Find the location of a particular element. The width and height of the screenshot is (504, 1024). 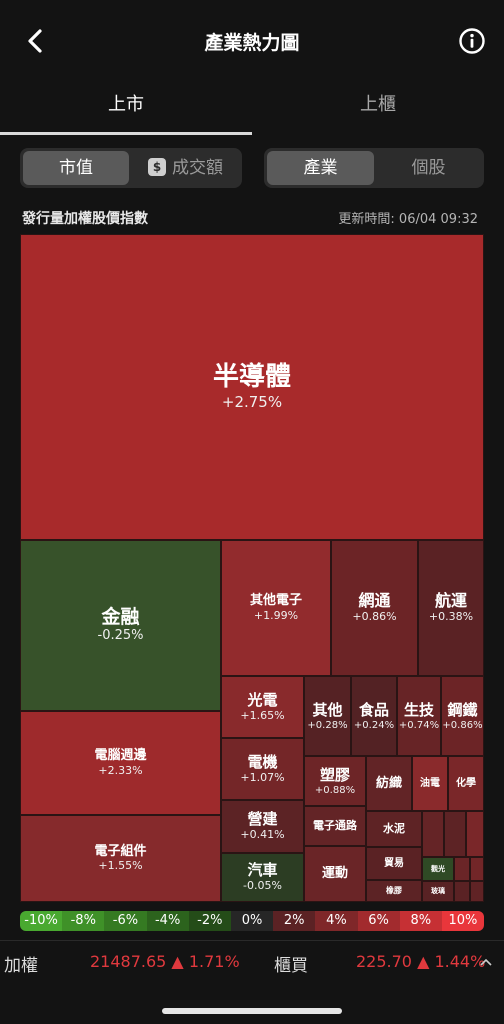

treemap-cell: 食品 +0.24% is located at coordinates (374, 716).